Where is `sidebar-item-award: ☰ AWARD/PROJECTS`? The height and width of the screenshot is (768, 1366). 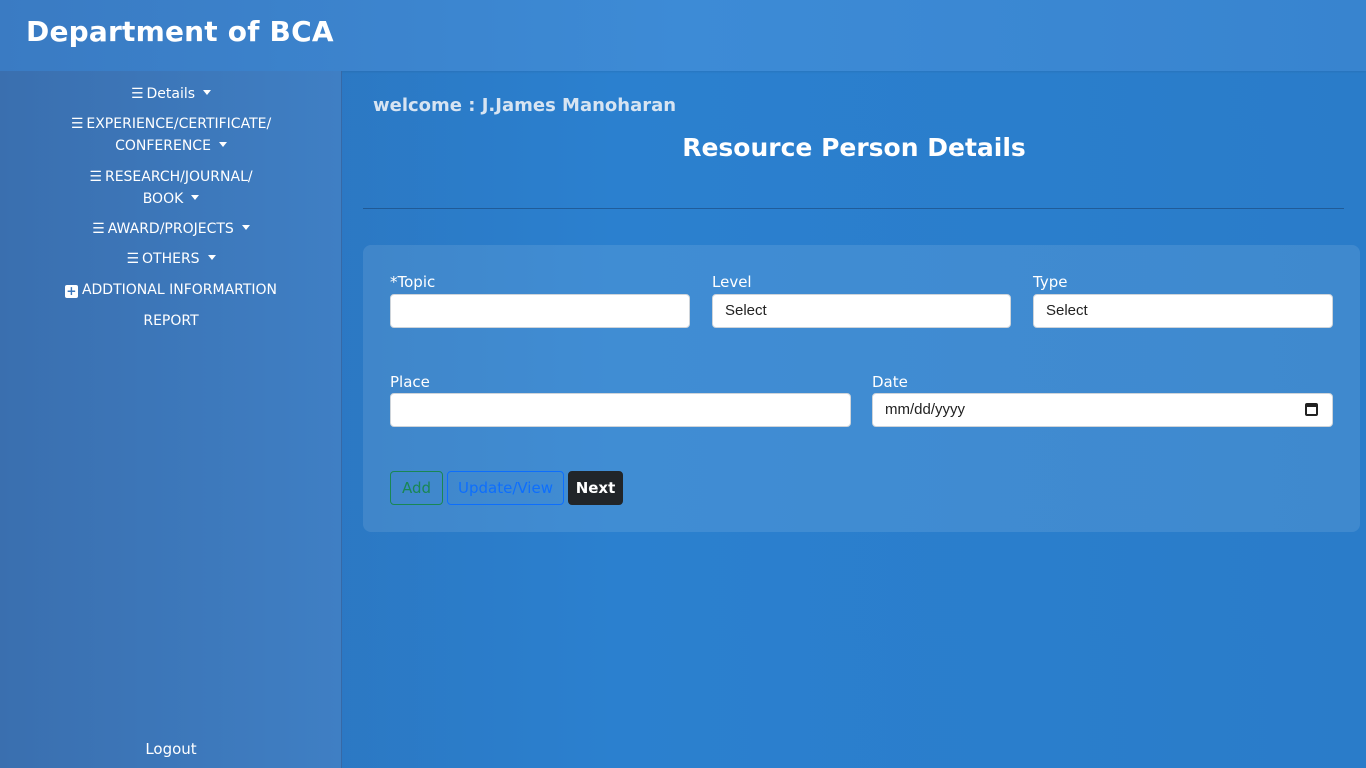
sidebar-item-award: ☰ AWARD/PROJECTS is located at coordinates (171, 229).